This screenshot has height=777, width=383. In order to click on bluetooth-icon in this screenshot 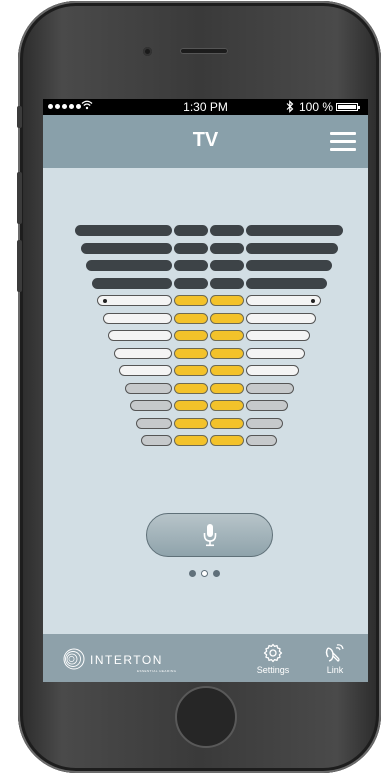, I will do `click(290, 106)`.